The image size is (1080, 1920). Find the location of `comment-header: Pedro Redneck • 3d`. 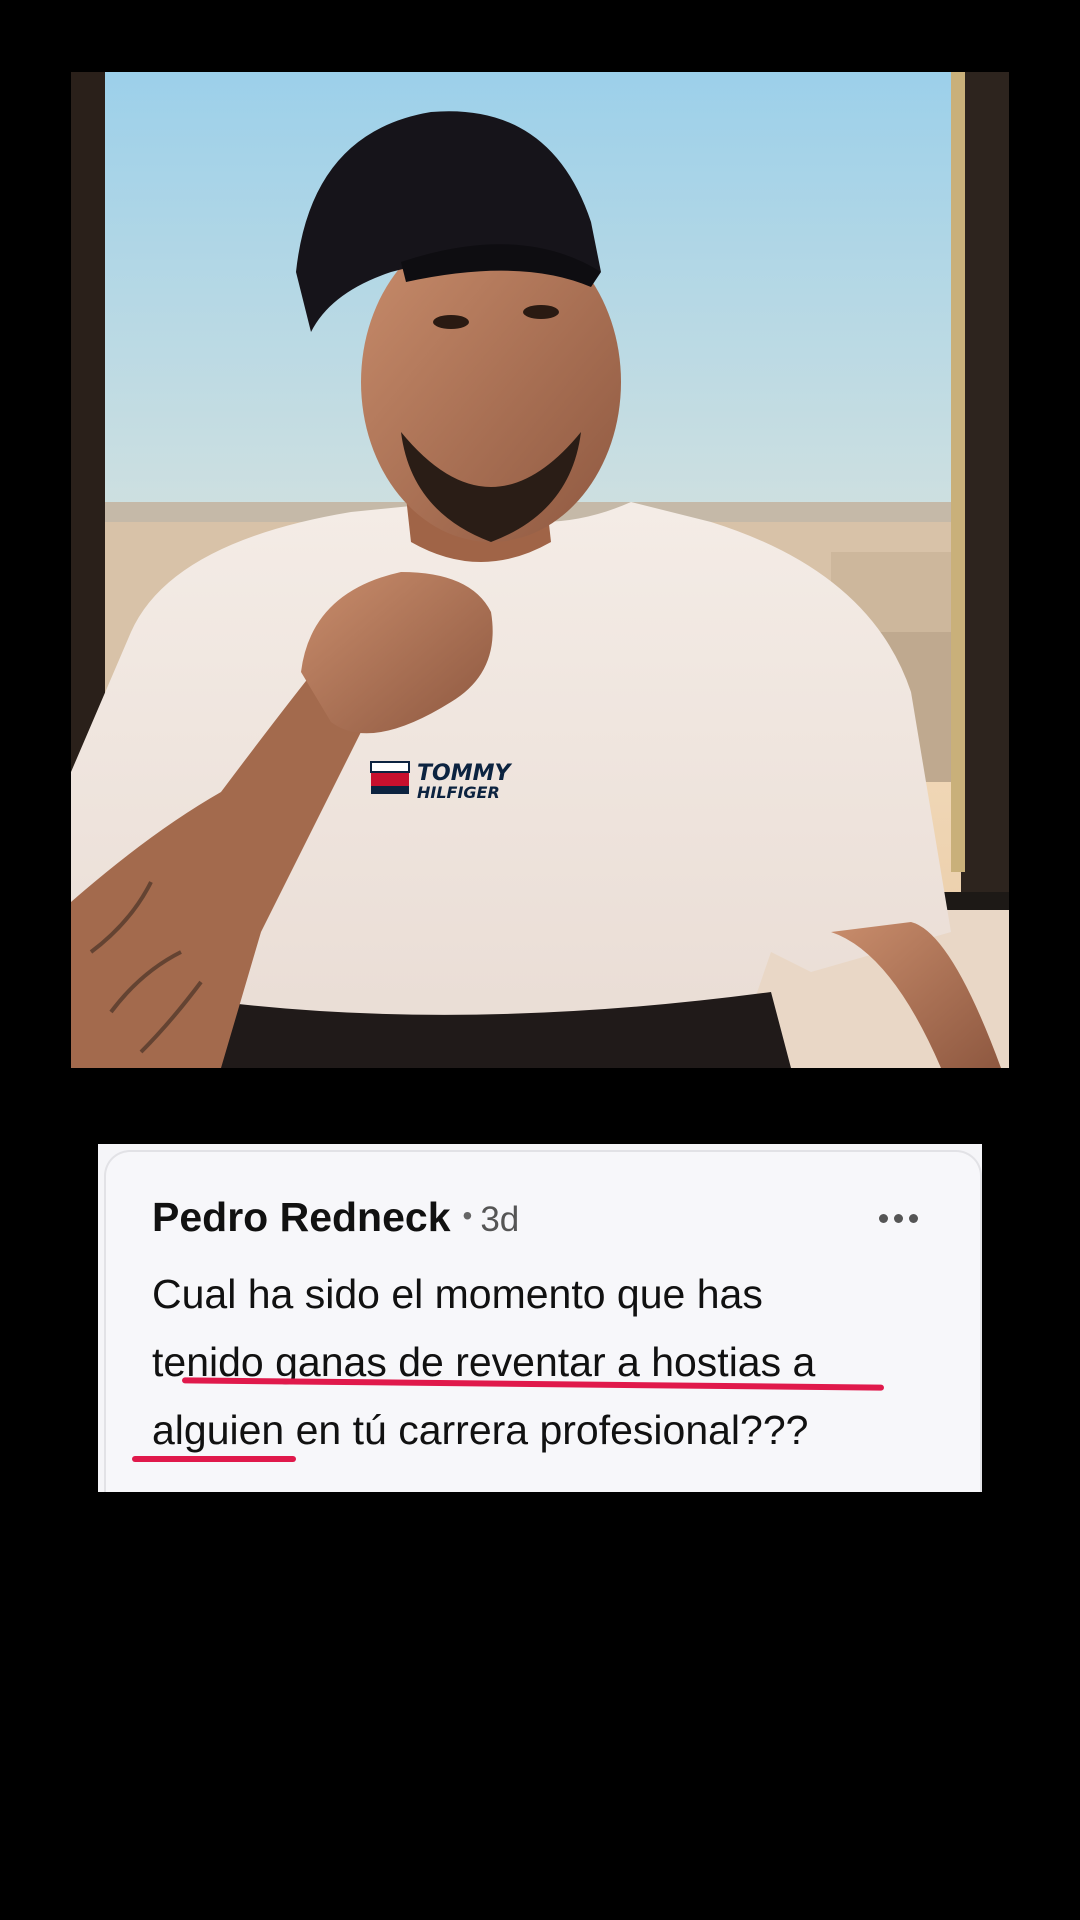

comment-header: Pedro Redneck • 3d is located at coordinates (335, 1217).